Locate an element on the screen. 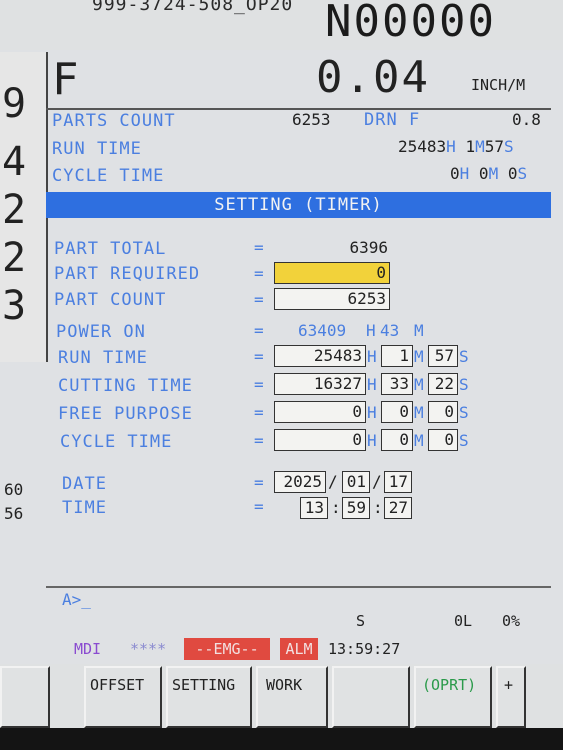 The image size is (563, 750). softkey-offset: OFFSET is located at coordinates (123, 697).